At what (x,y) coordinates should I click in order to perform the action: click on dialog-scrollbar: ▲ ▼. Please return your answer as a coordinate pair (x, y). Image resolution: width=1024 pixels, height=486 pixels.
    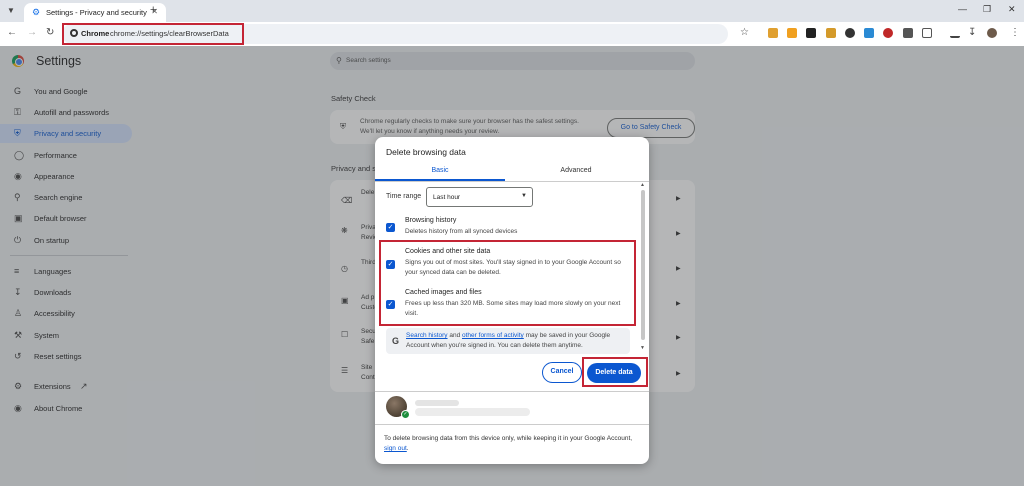
    Looking at the image, I should click on (643, 268).